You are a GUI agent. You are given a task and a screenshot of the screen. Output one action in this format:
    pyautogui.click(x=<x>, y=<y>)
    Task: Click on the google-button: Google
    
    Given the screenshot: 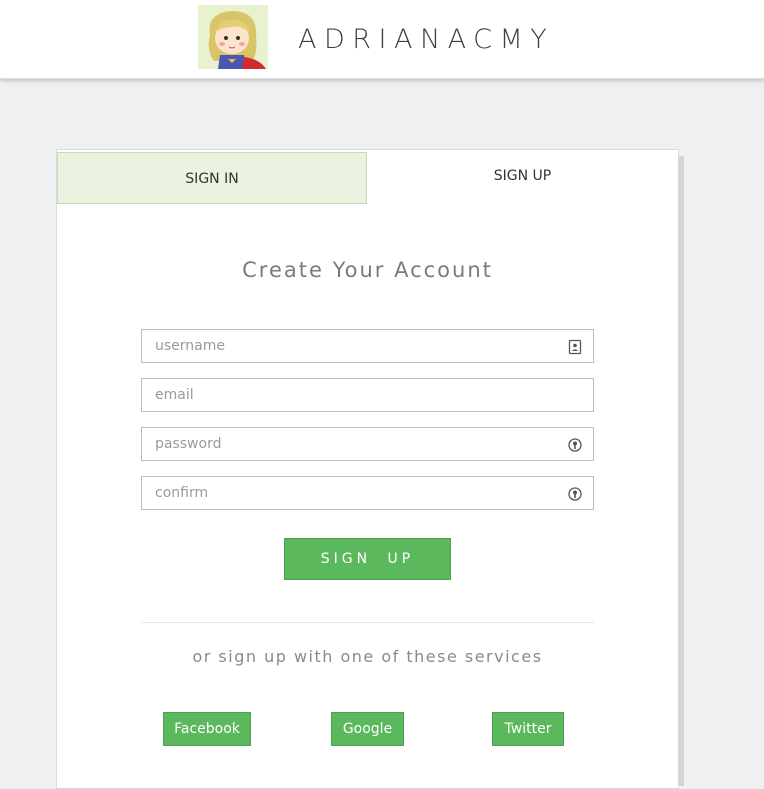 What is the action you would take?
    pyautogui.click(x=367, y=729)
    